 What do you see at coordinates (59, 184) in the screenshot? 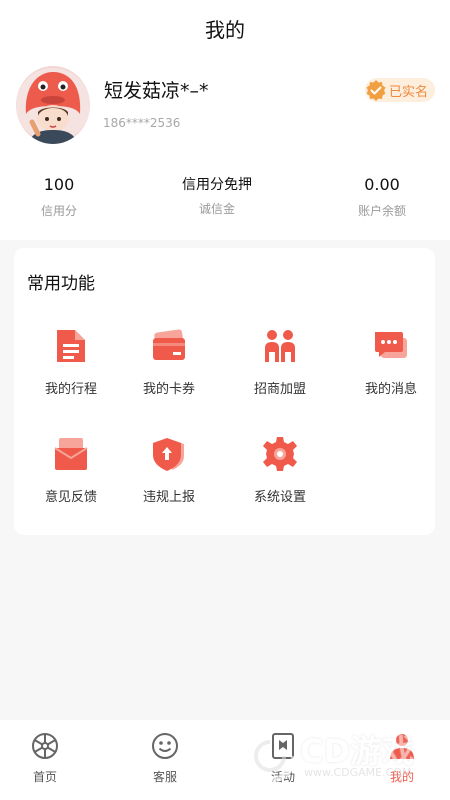
I see `stat-value: 100` at bounding box center [59, 184].